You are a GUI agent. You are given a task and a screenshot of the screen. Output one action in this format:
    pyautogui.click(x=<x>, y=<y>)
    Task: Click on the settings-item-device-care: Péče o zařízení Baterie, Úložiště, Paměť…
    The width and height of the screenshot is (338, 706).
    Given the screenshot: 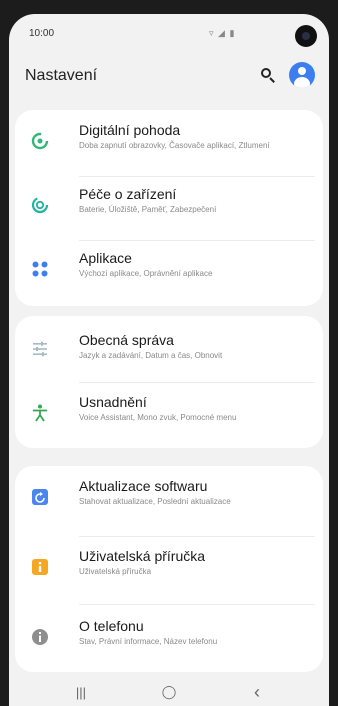 What is the action you would take?
    pyautogui.click(x=169, y=207)
    